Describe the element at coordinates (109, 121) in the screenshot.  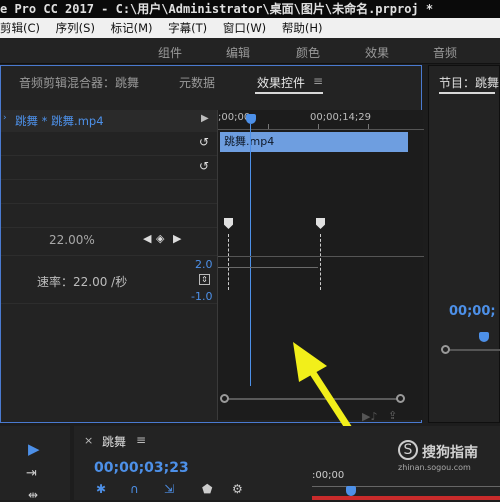
I see `clip-header-row: › 跳舞 * 跳舞.mp4 ▶` at that location.